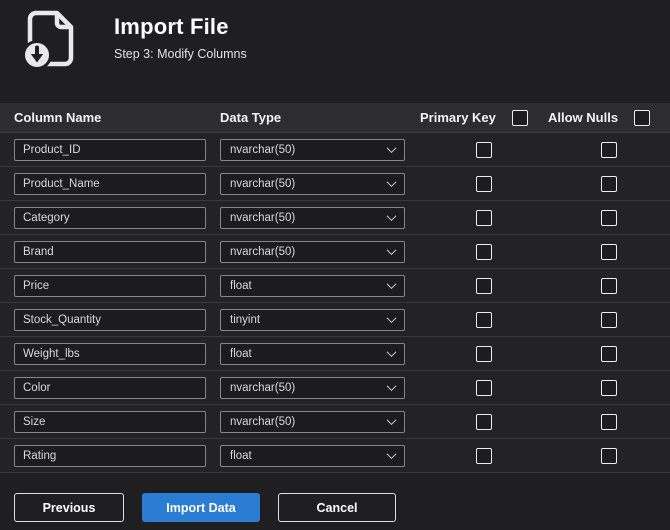 The width and height of the screenshot is (670, 530). What do you see at coordinates (180, 54) in the screenshot?
I see `page-subtitle: Step 3: Modify Columns` at bounding box center [180, 54].